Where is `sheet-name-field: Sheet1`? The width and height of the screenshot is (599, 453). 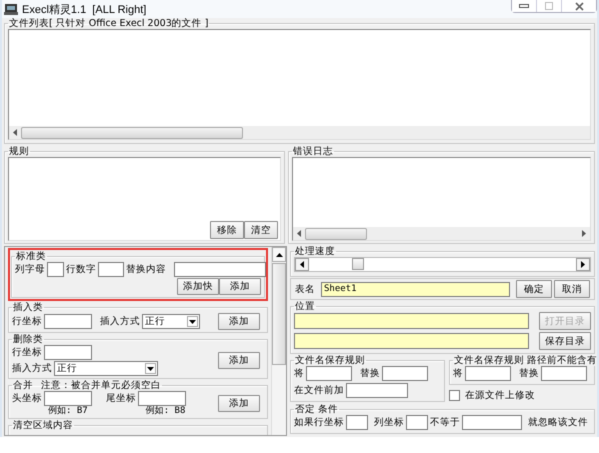 sheet-name-field: Sheet1 is located at coordinates (415, 289).